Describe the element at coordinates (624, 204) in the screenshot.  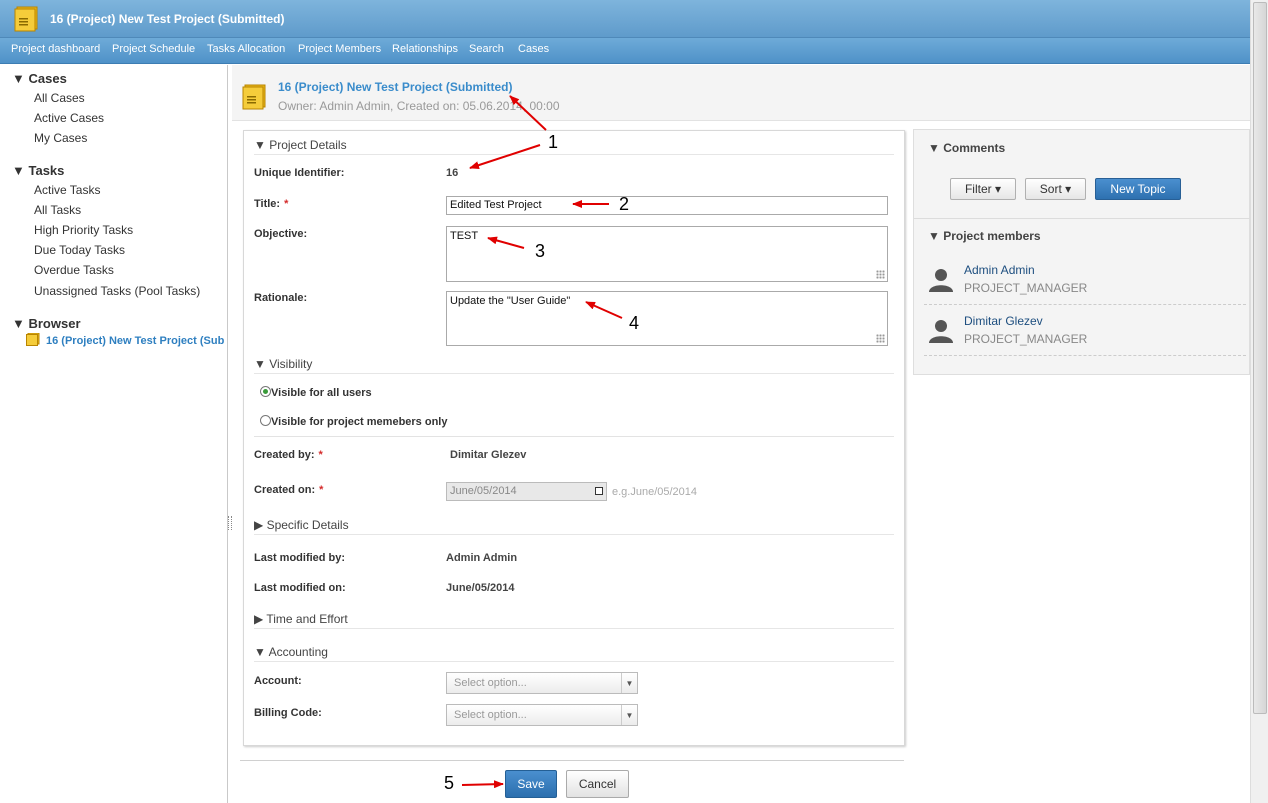
I see `annotation-number: 2` at that location.